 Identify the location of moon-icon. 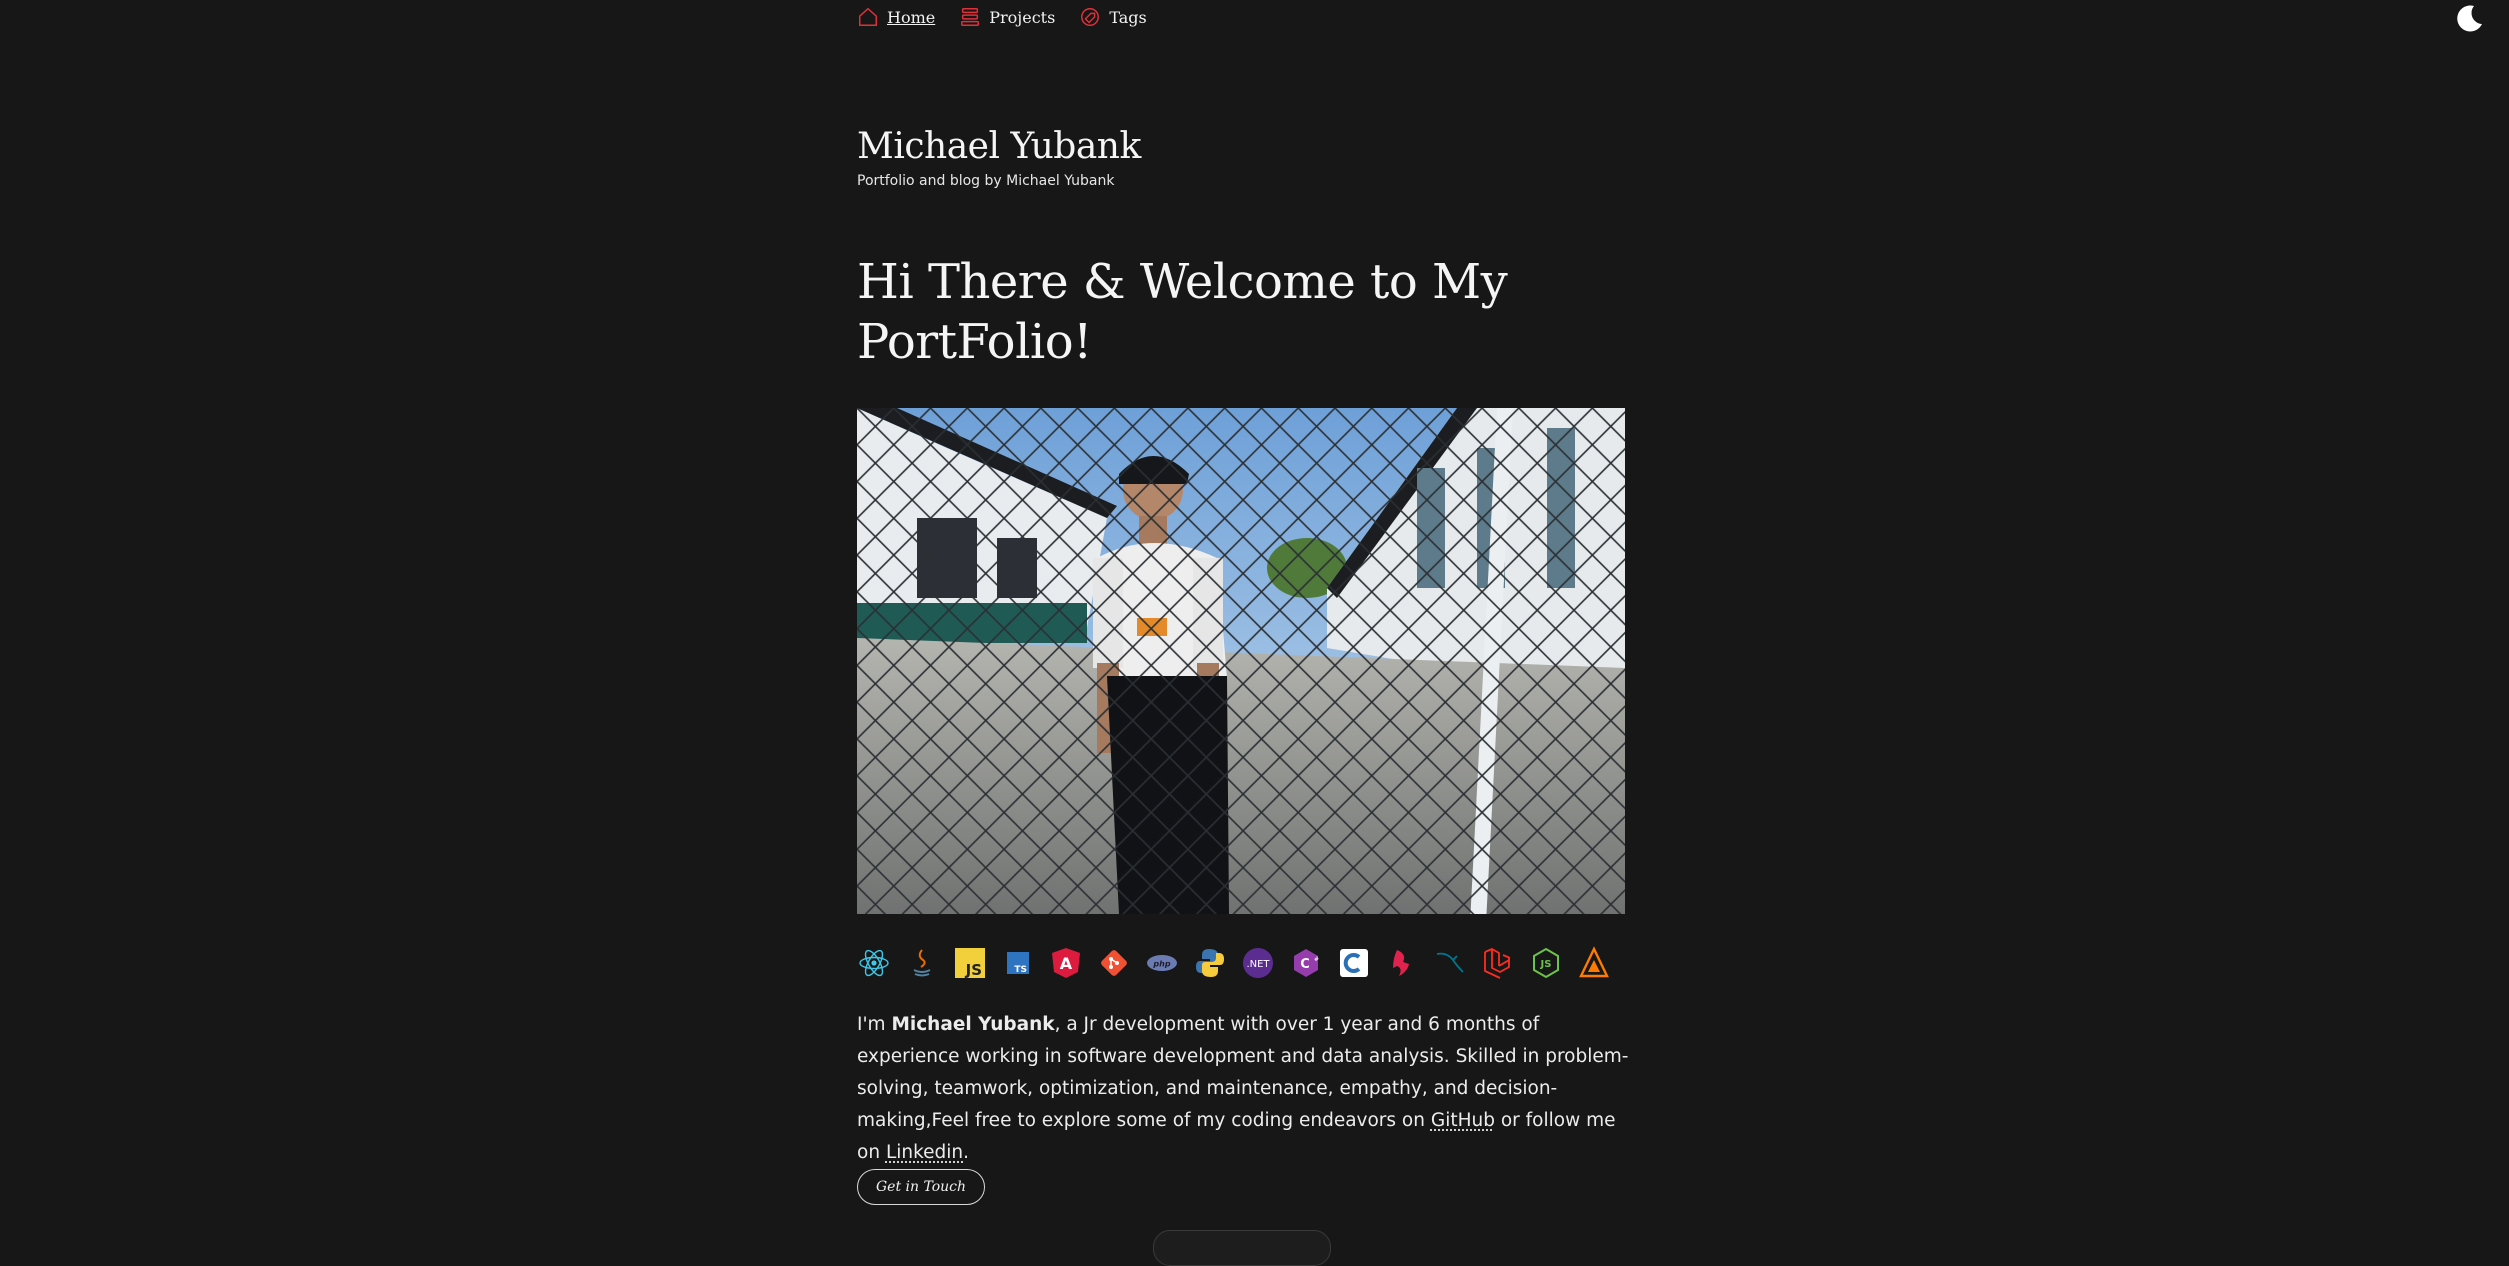
(2469, 18).